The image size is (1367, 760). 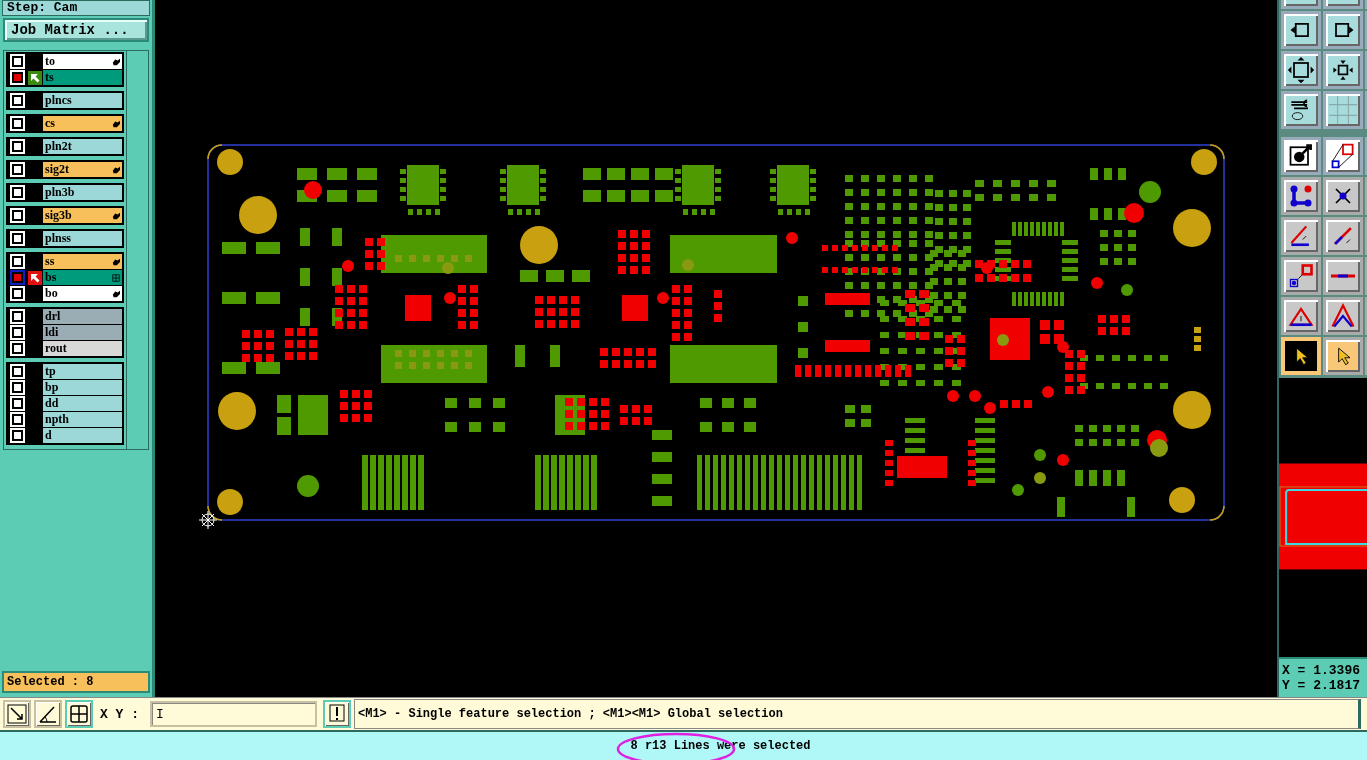 I want to click on zoom-diagonal-button, so click(x=17, y=714).